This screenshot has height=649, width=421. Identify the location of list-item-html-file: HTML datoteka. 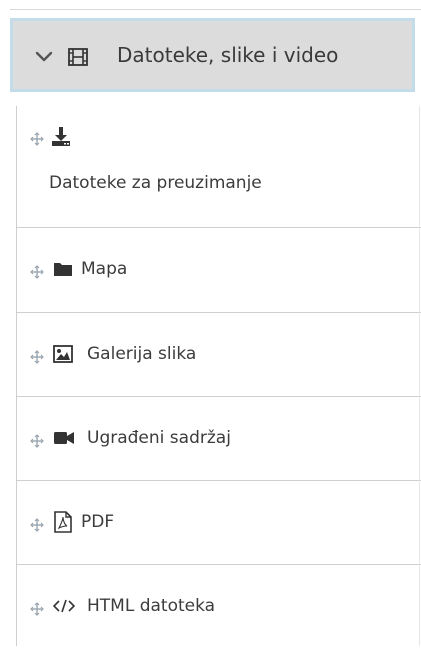
(219, 607).